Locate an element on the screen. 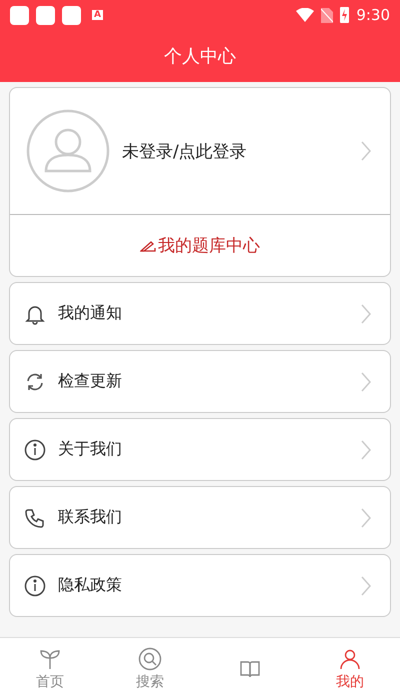 The width and height of the screenshot is (400, 700). question-bank-link: 我的题库中心 is located at coordinates (209, 245).